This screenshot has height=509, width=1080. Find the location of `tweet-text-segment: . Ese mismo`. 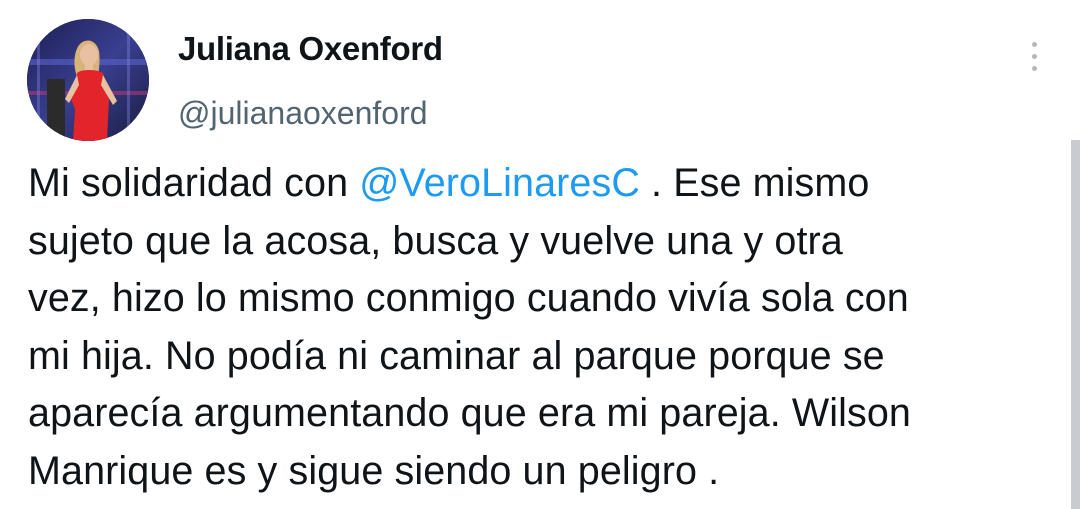

tweet-text-segment: . Ese mismo is located at coordinates (754, 183).